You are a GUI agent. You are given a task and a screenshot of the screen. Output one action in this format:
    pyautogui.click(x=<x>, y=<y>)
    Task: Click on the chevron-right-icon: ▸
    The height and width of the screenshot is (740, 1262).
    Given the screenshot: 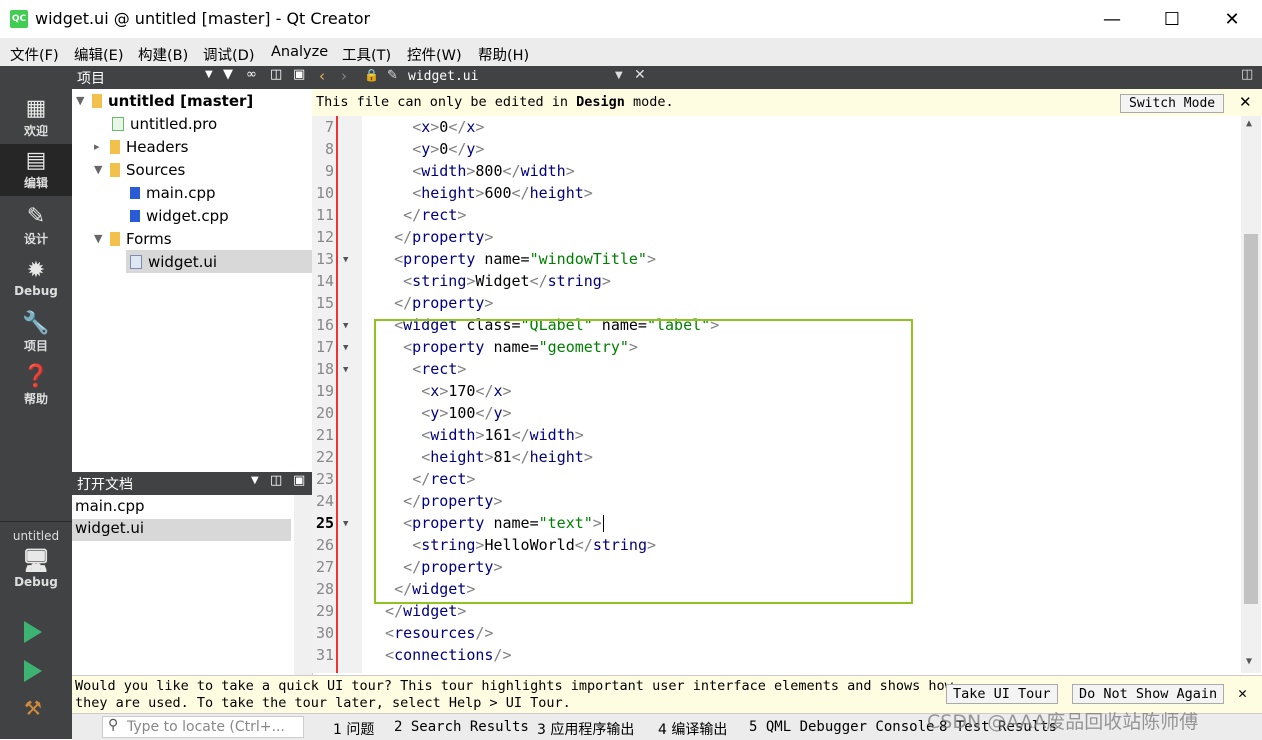 What is the action you would take?
    pyautogui.click(x=102, y=146)
    